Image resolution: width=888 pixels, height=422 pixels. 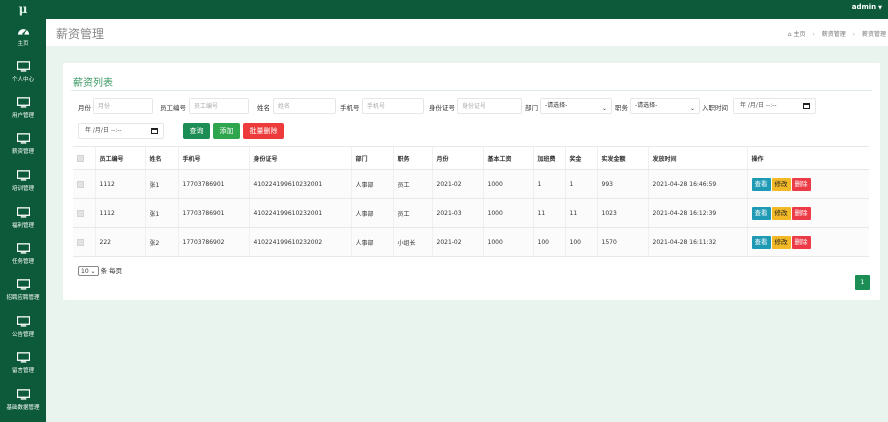 What do you see at coordinates (85, 271) in the screenshot?
I see `page-size-value: 10` at bounding box center [85, 271].